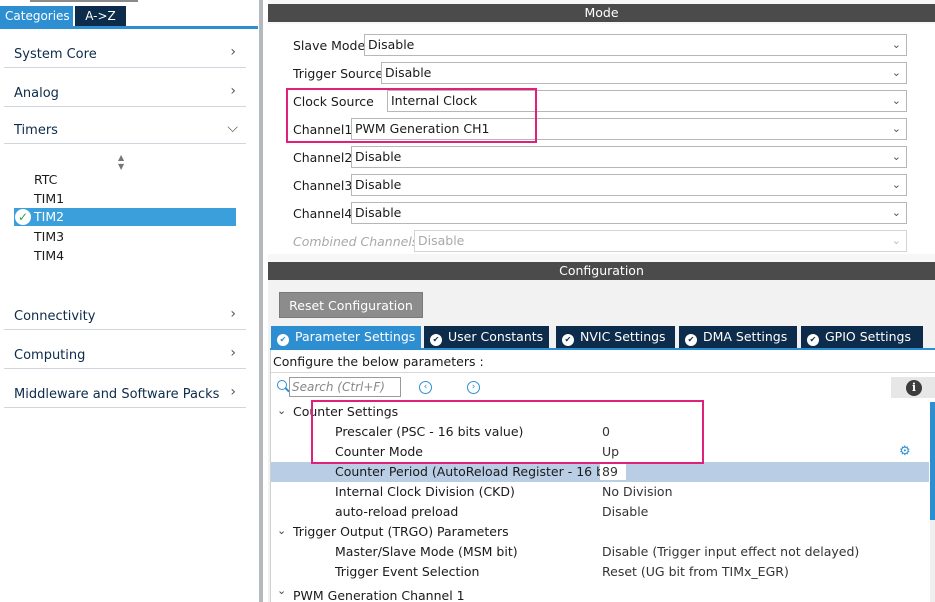 The height and width of the screenshot is (602, 935). Describe the element at coordinates (49, 236) in the screenshot. I see `timer-item-tim3: TIM3` at that location.